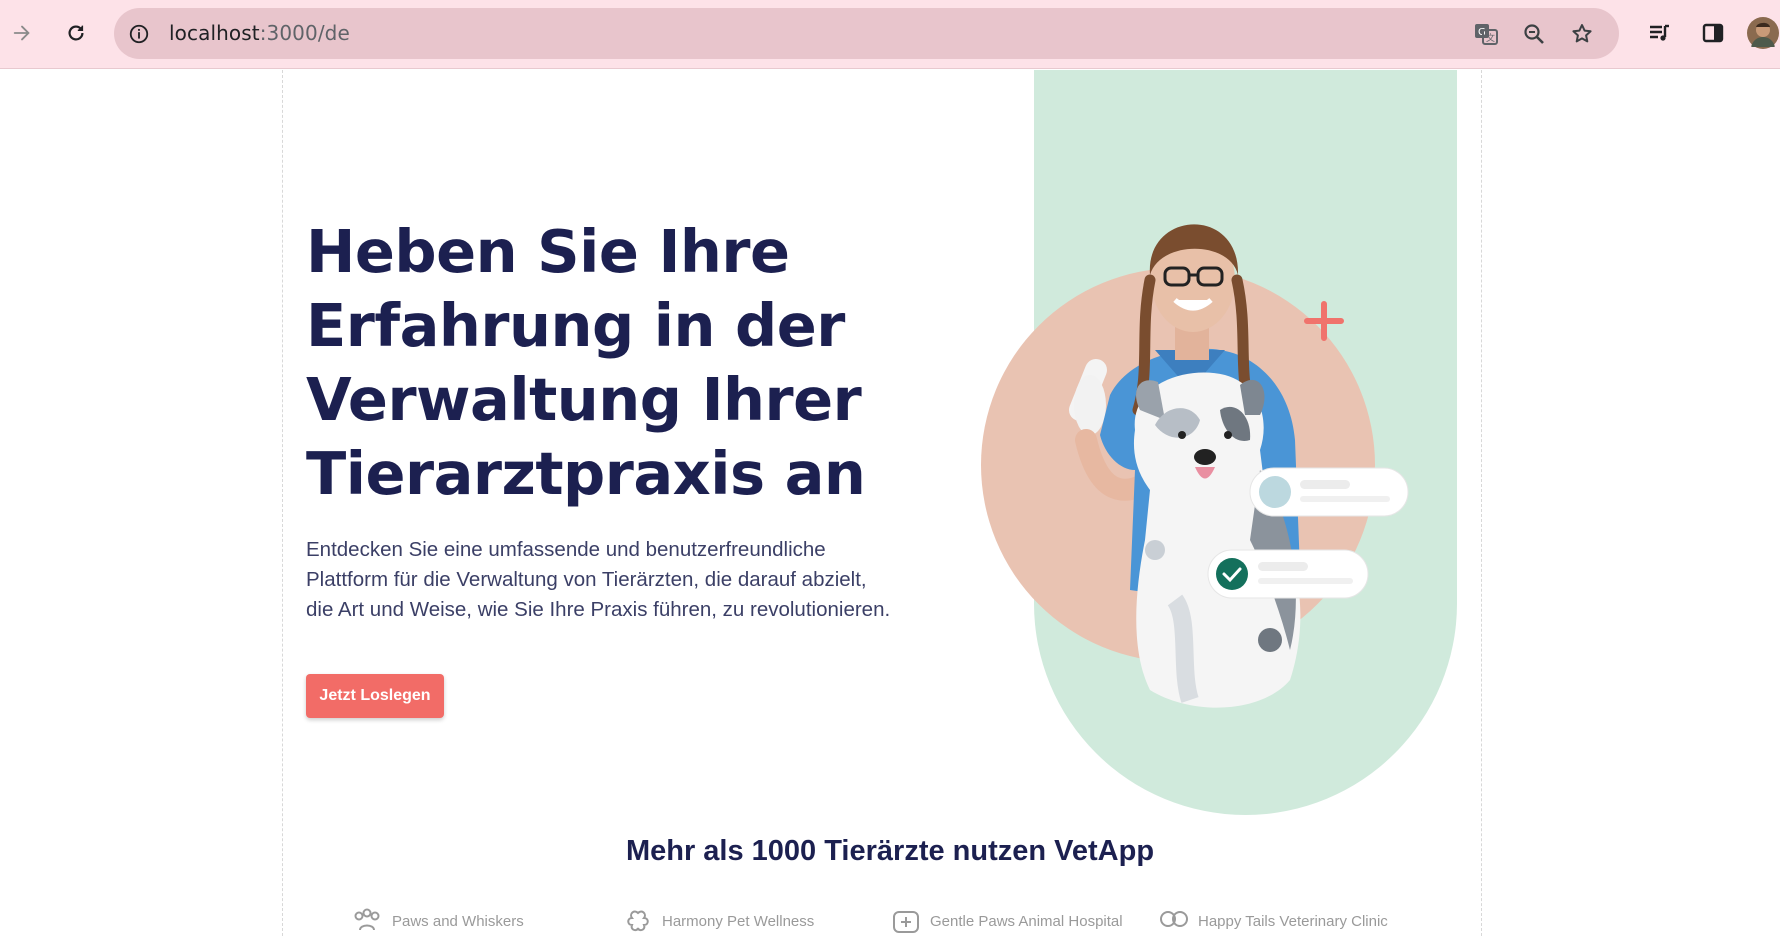  I want to click on bookmark-button, so click(1582, 34).